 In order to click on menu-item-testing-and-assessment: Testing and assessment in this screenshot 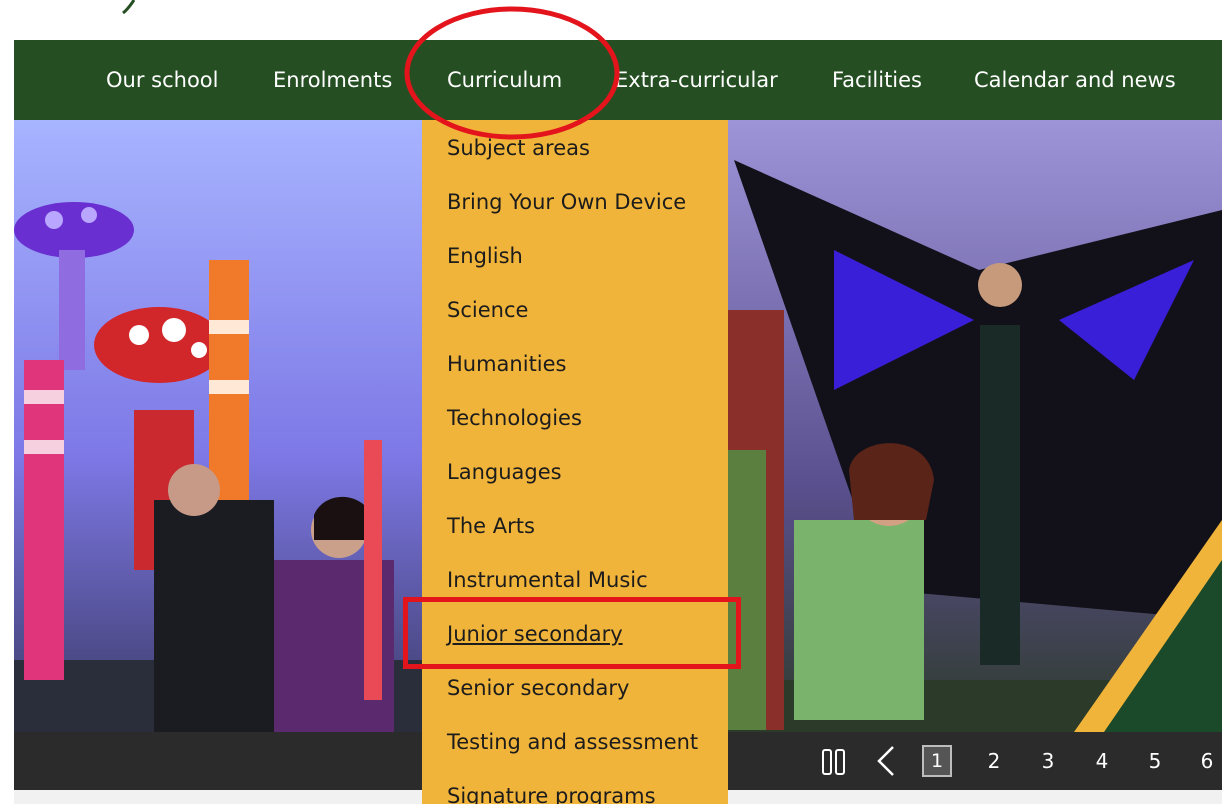, I will do `click(572, 742)`.